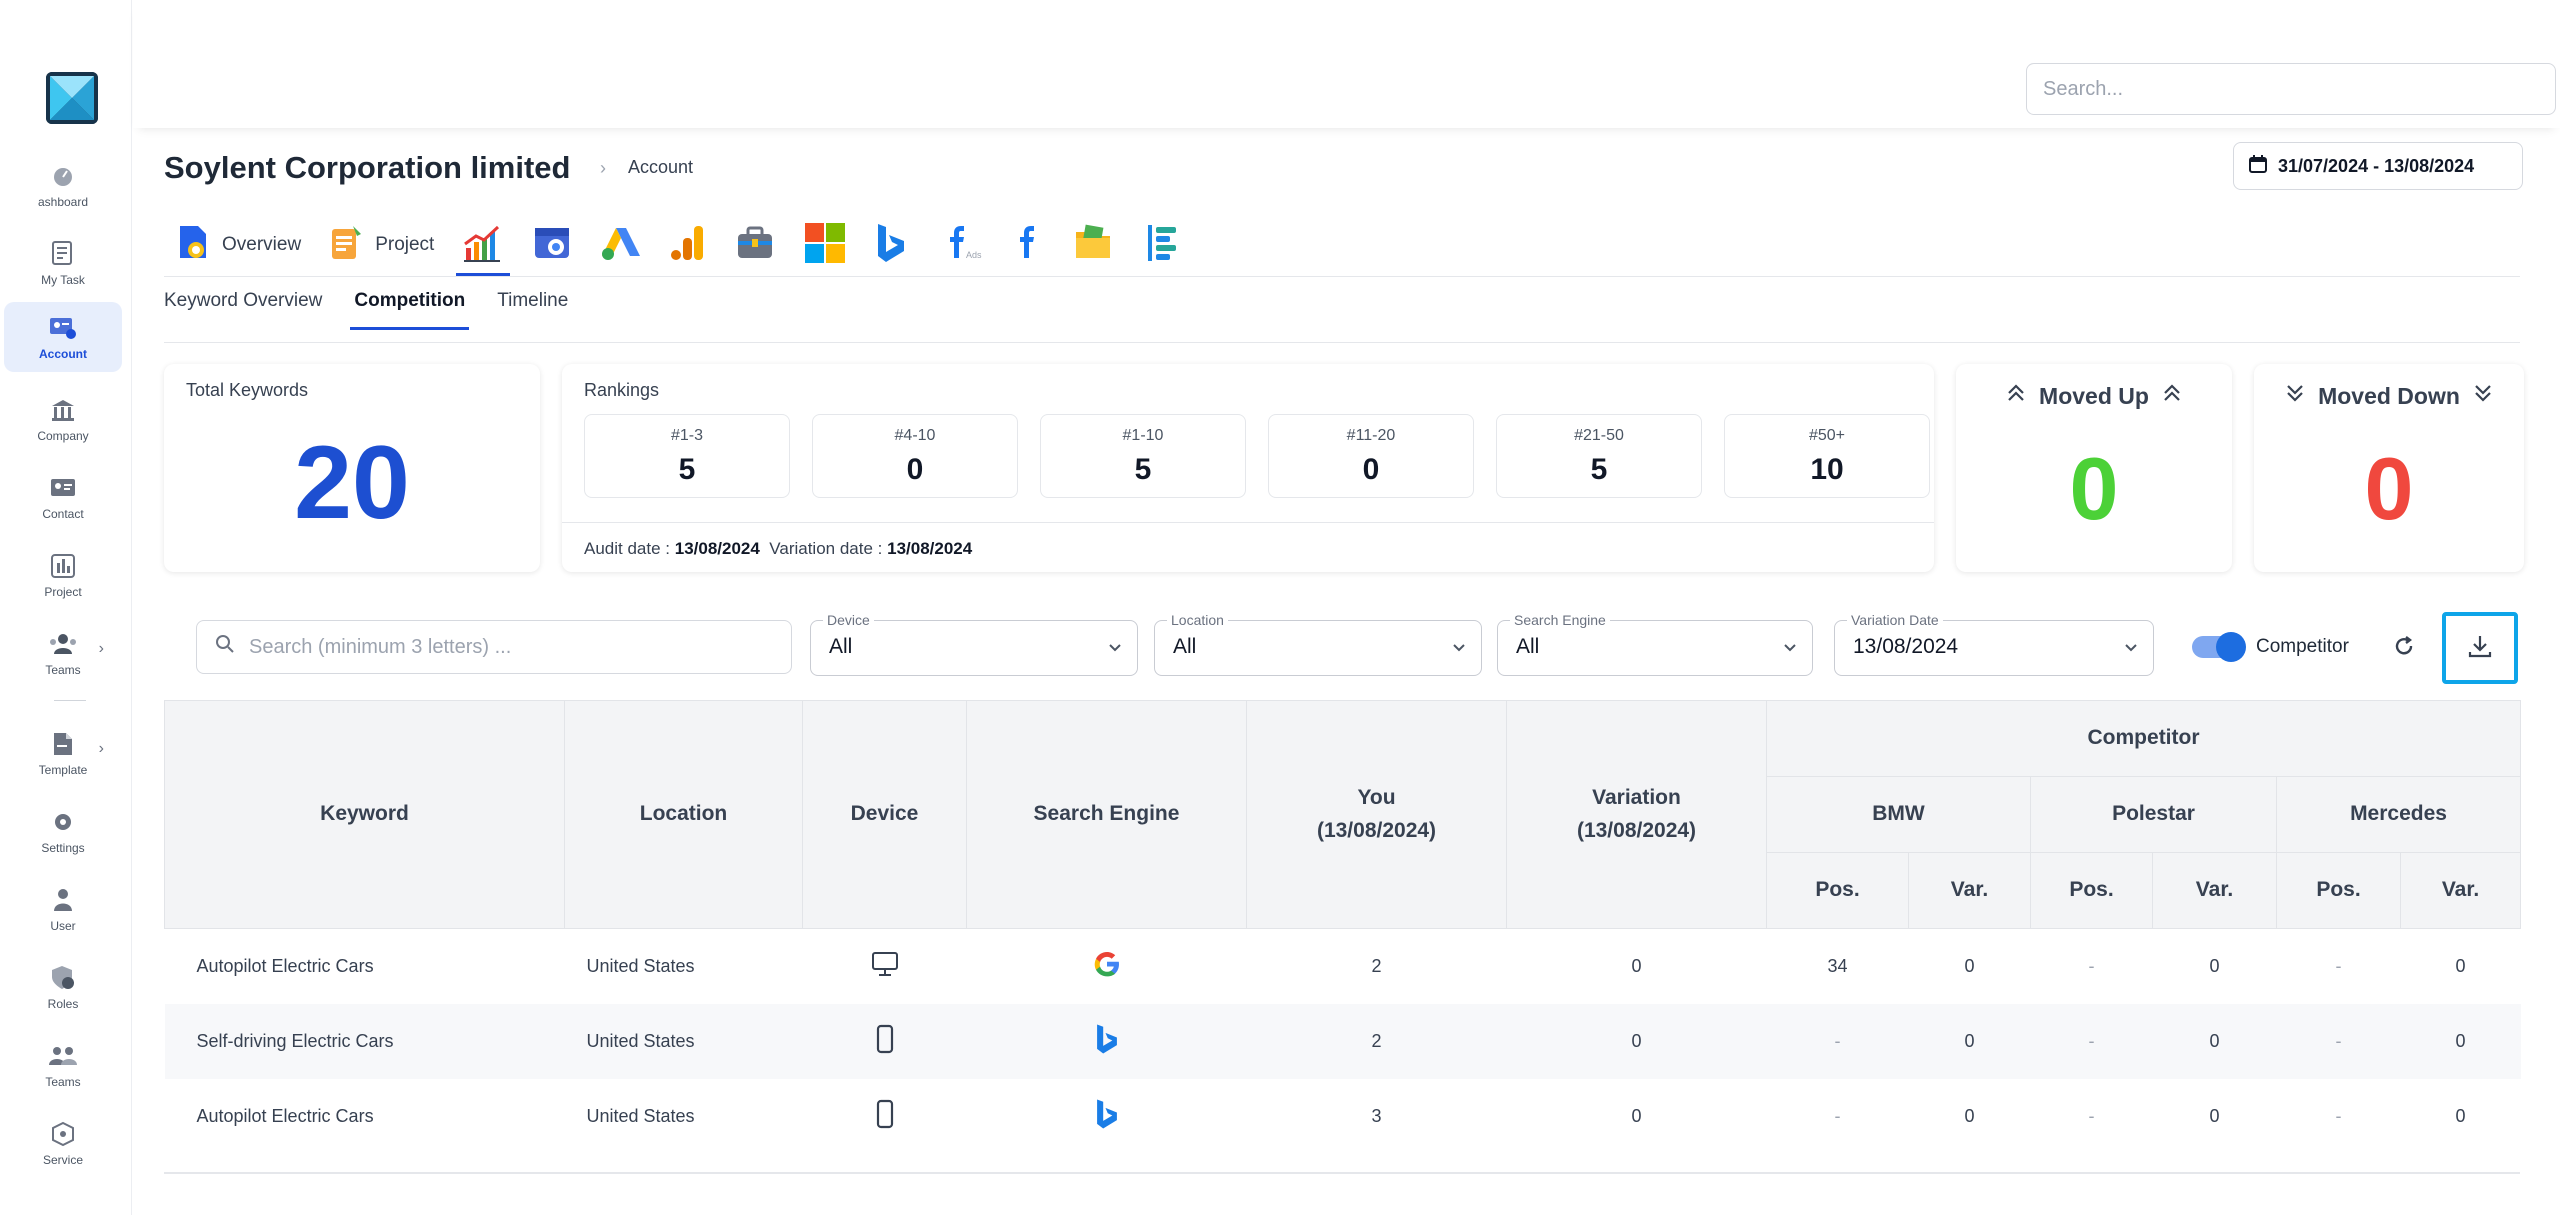 The height and width of the screenshot is (1215, 2560). I want to click on cell-you: 3, so click(1376, 1115).